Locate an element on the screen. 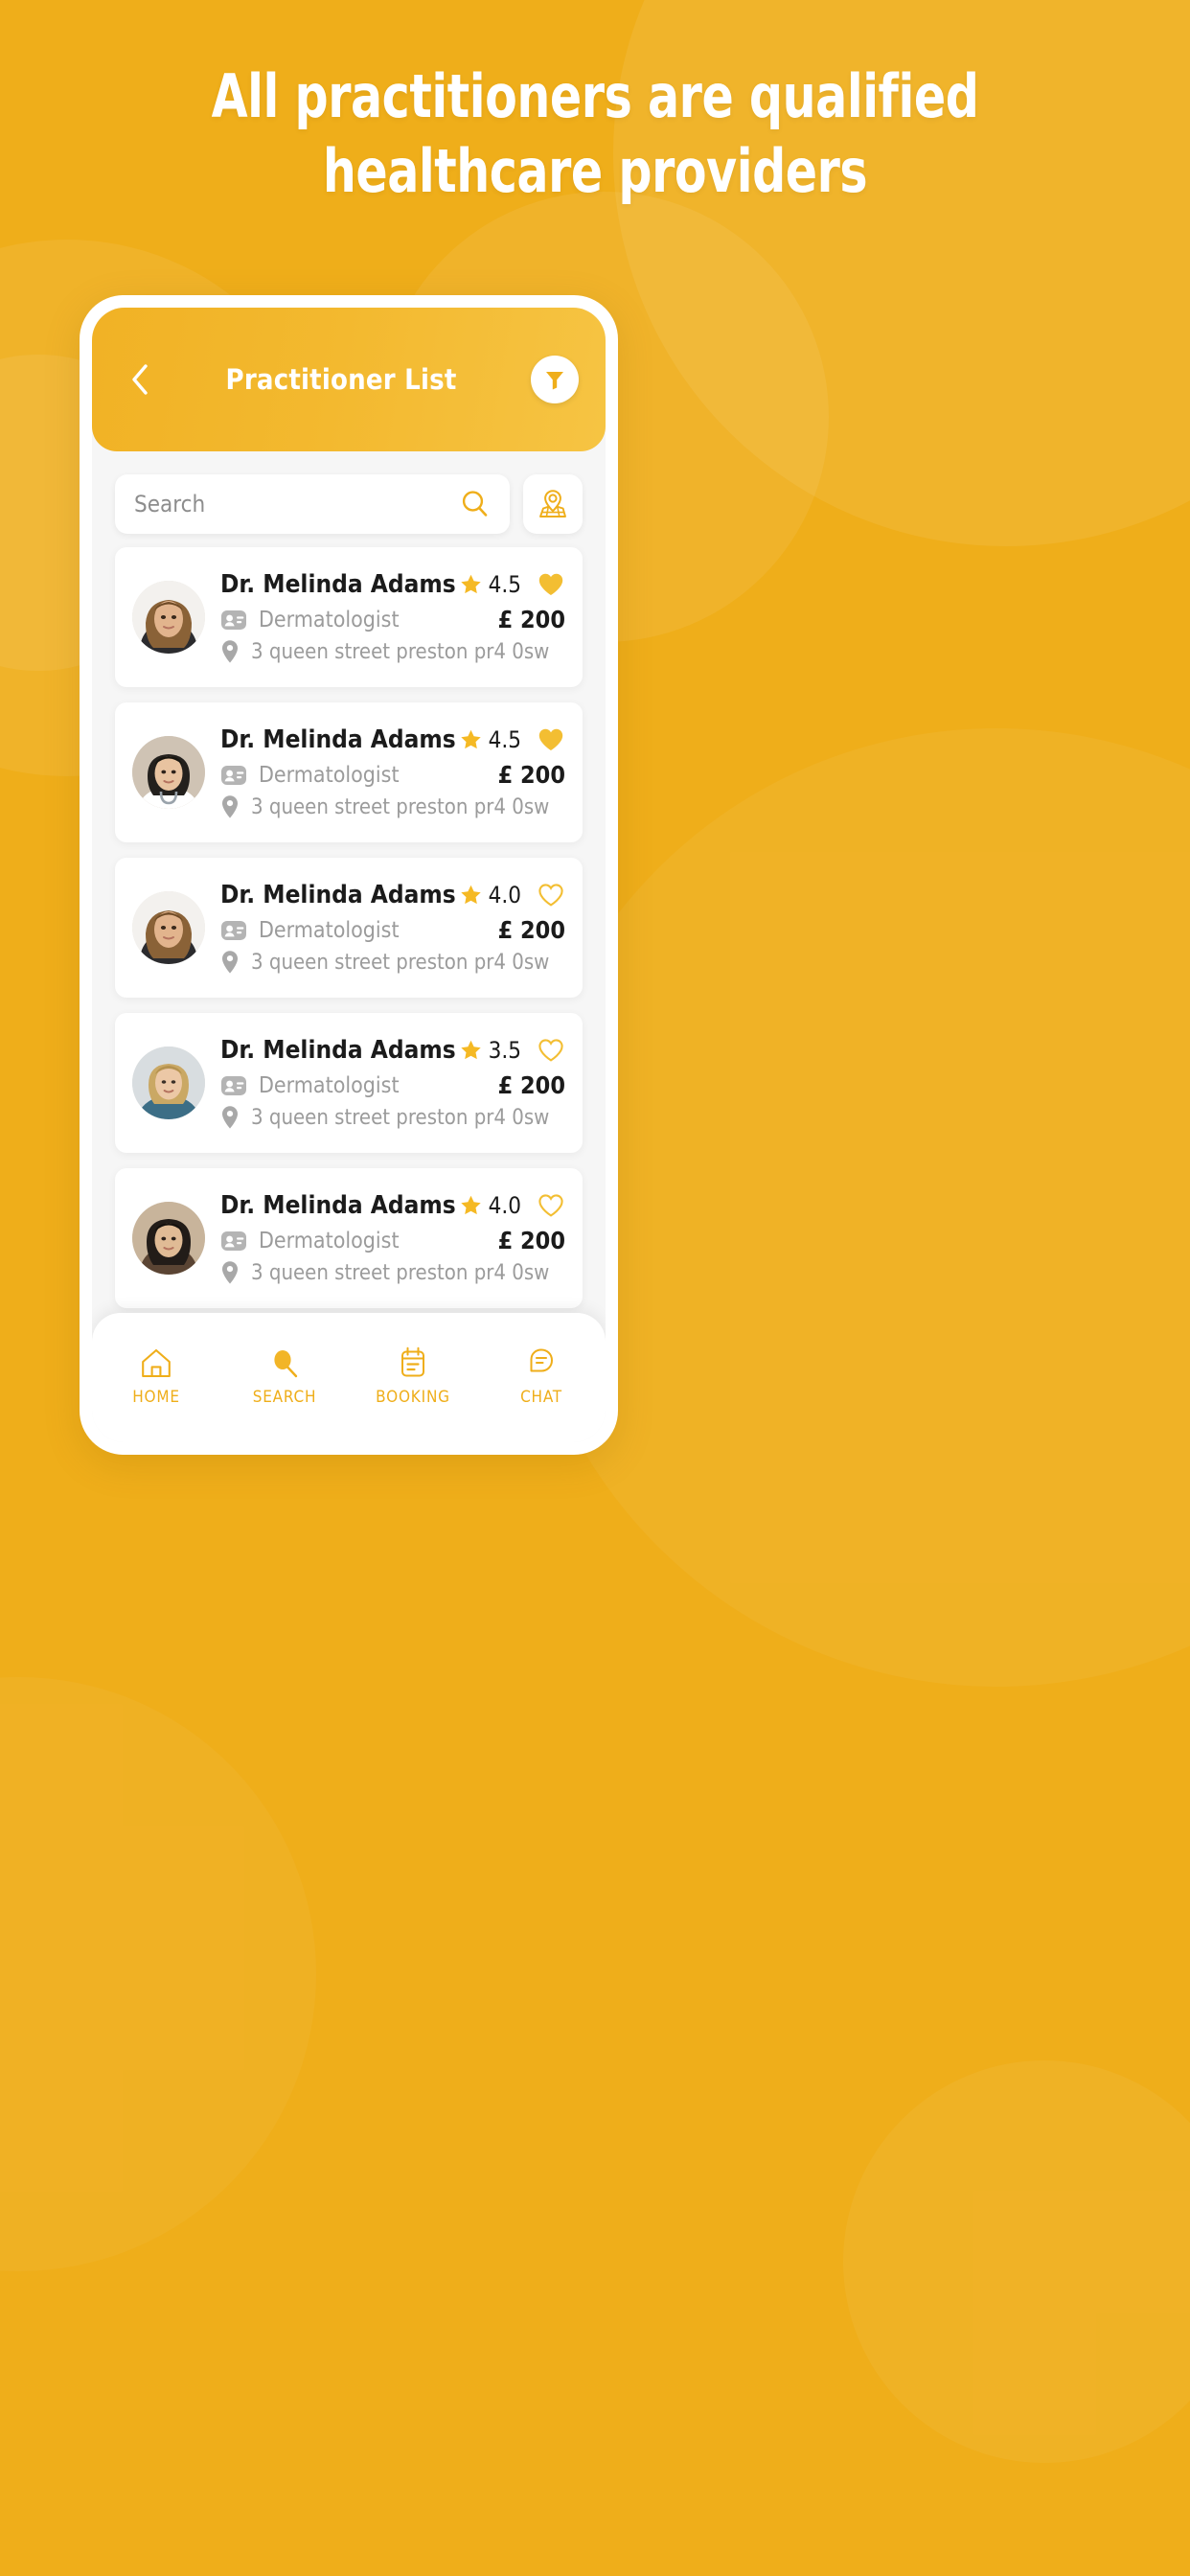  nav-item-chat: CHAT is located at coordinates (542, 1375).